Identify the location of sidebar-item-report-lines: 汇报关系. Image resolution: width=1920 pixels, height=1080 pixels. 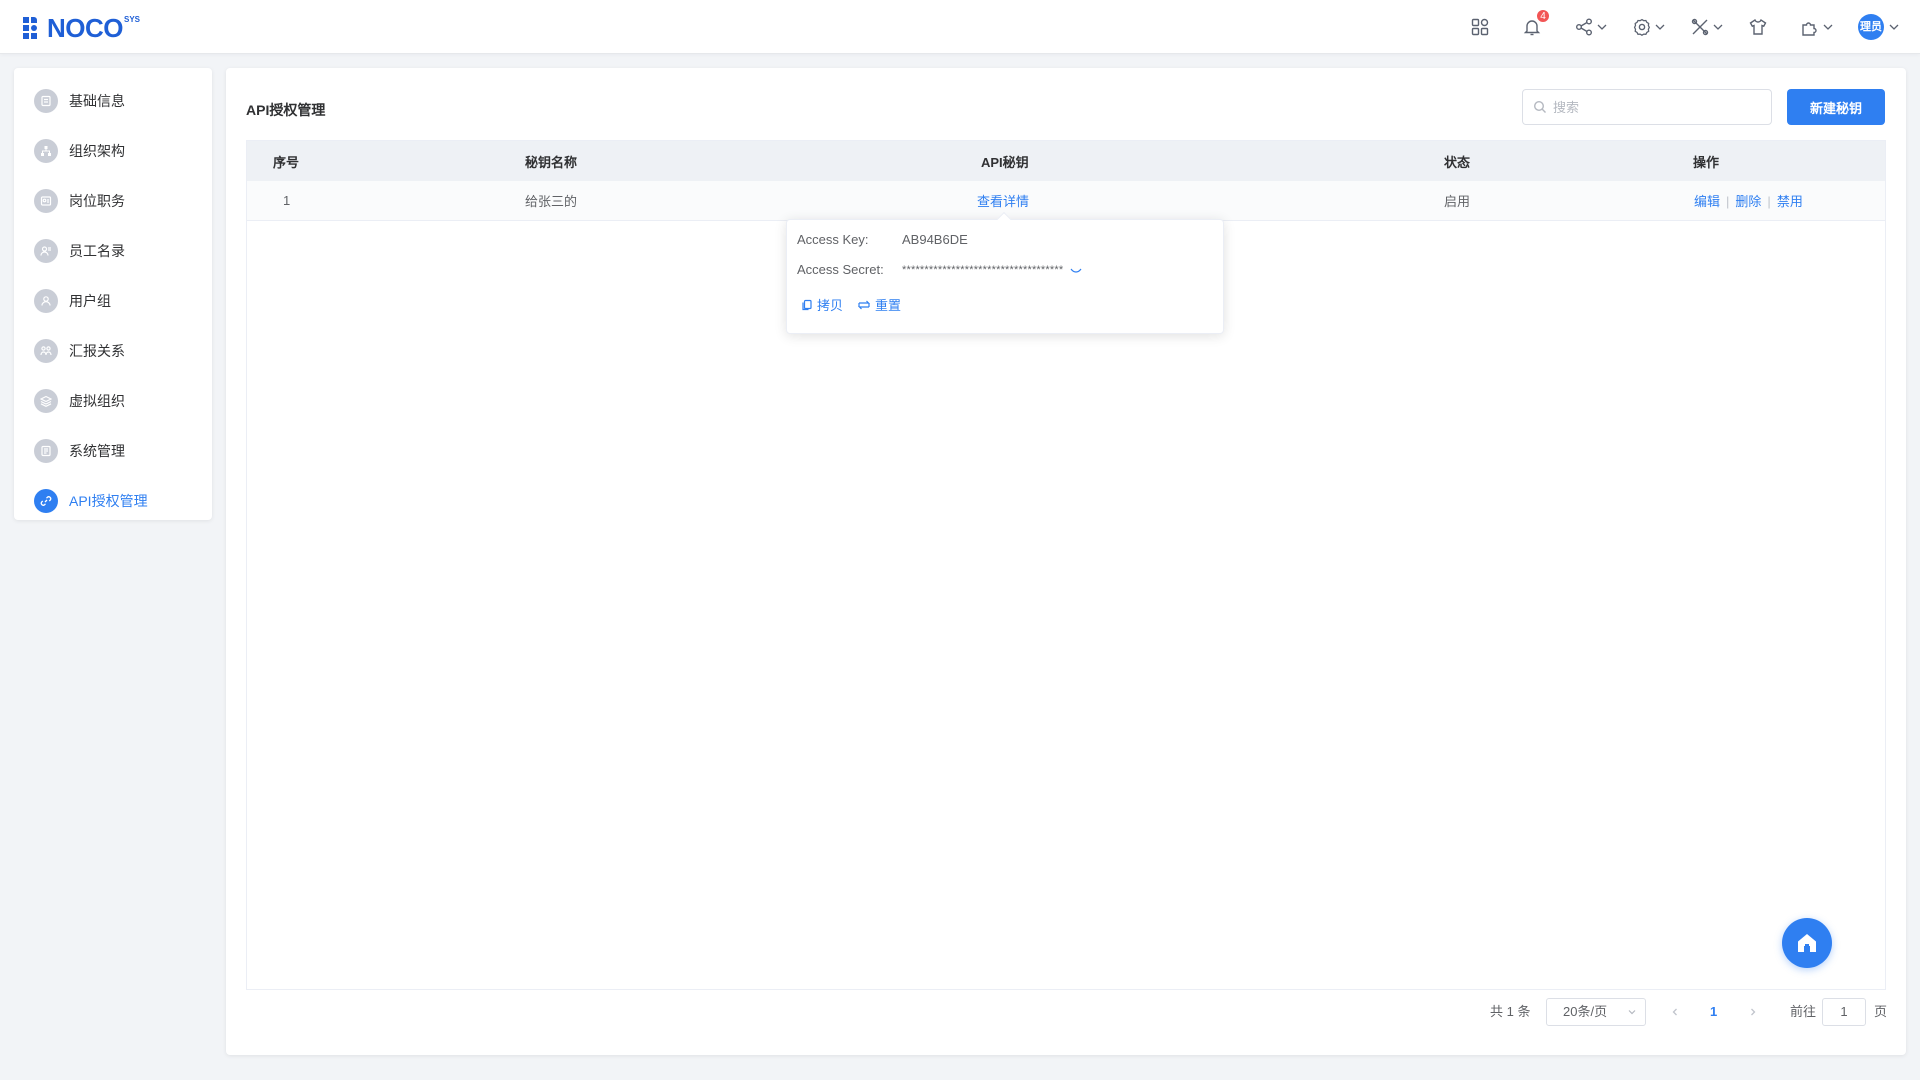
(113, 351).